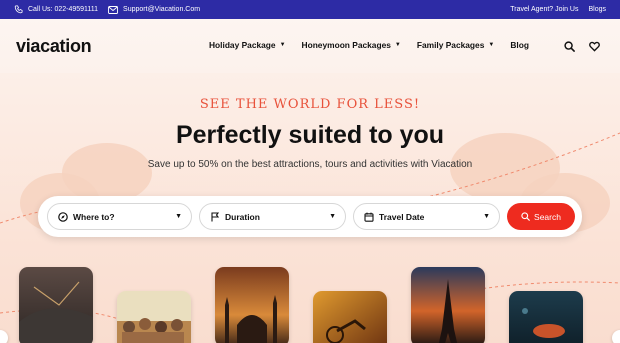  Describe the element at coordinates (310, 104) in the screenshot. I see `hero-tagline: SEE THE WORLD FOR LESS!` at that location.